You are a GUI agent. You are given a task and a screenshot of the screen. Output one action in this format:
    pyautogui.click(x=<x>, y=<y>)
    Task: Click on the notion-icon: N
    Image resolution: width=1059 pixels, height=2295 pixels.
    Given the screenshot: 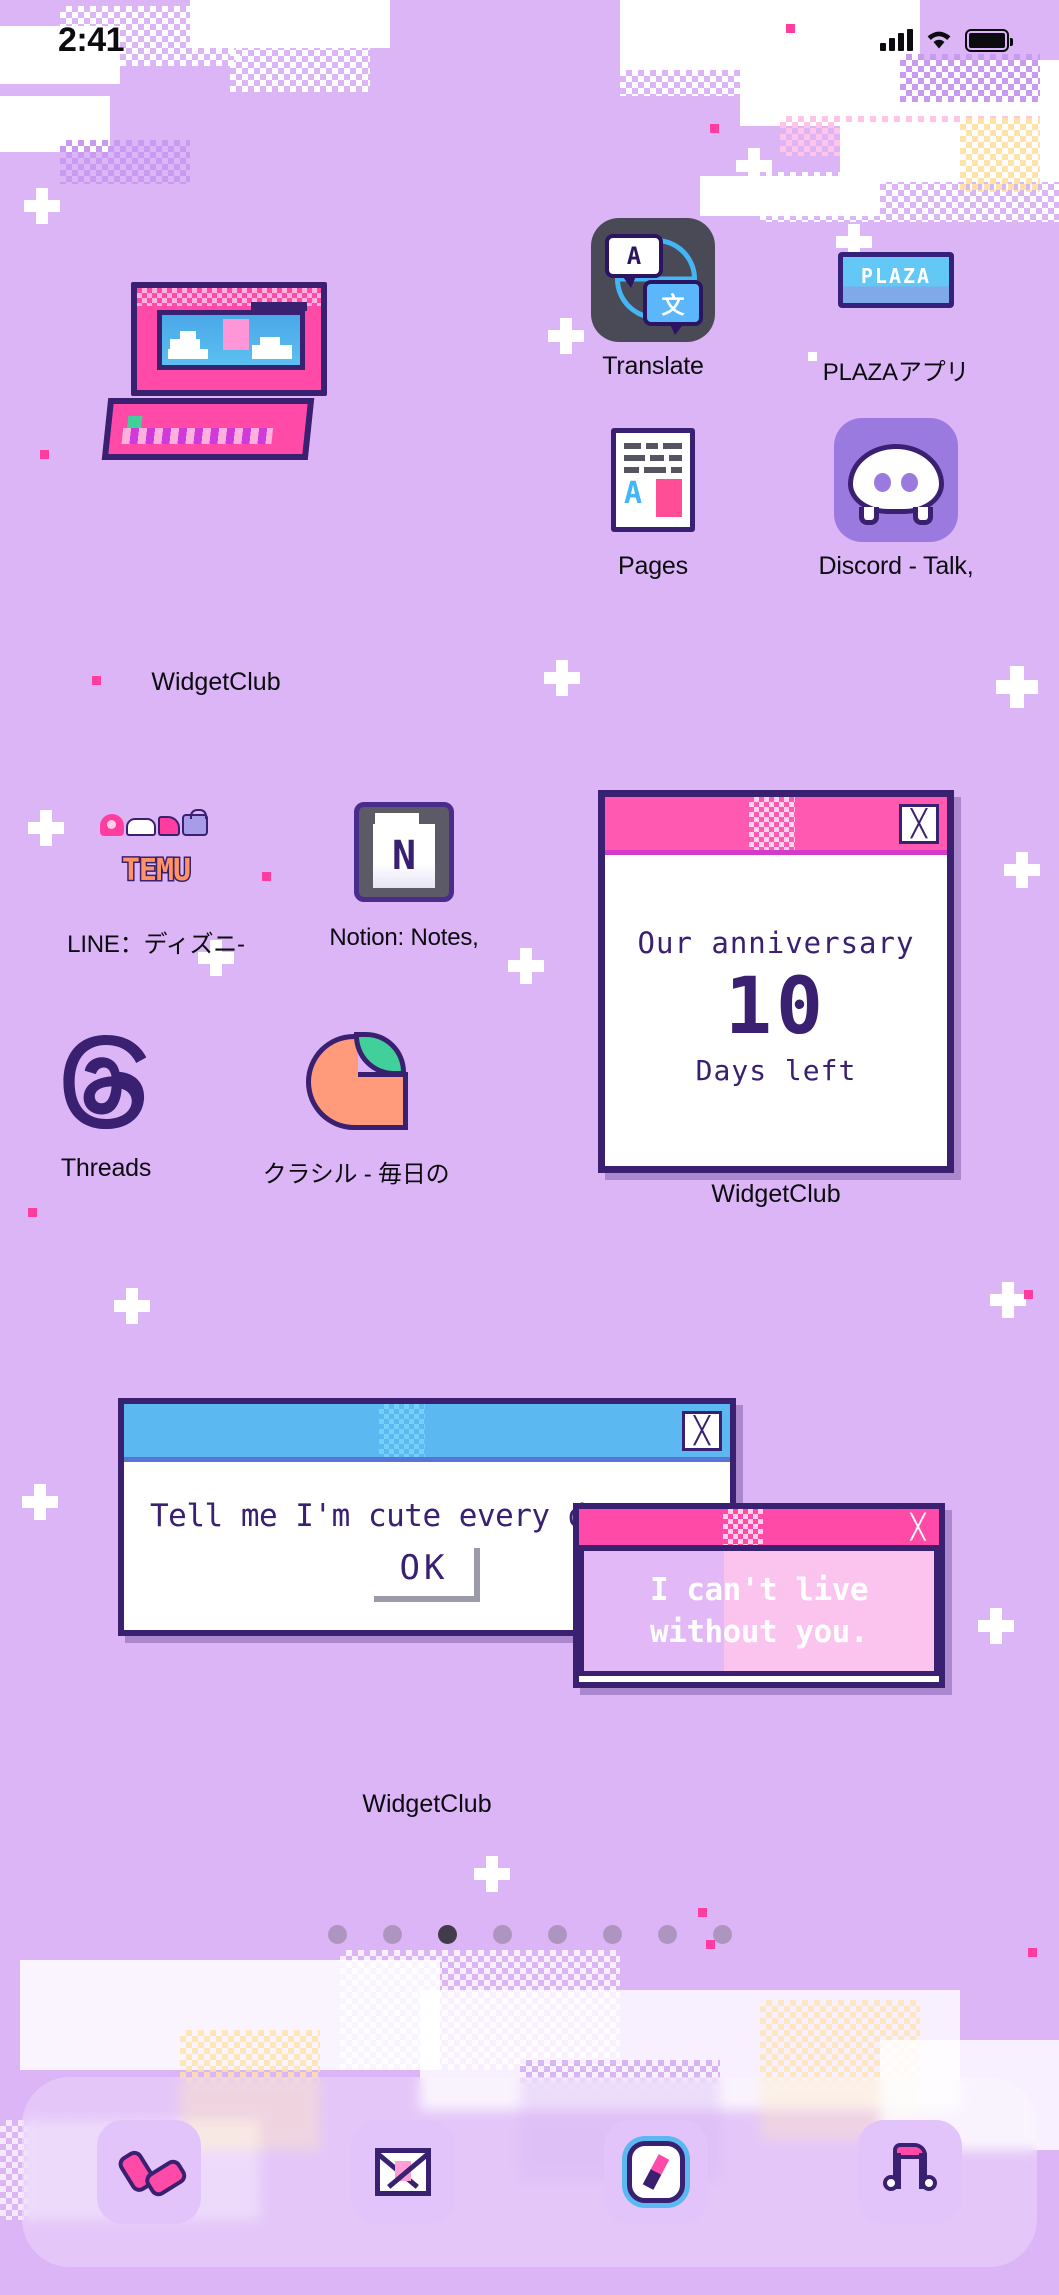 What is the action you would take?
    pyautogui.click(x=404, y=852)
    